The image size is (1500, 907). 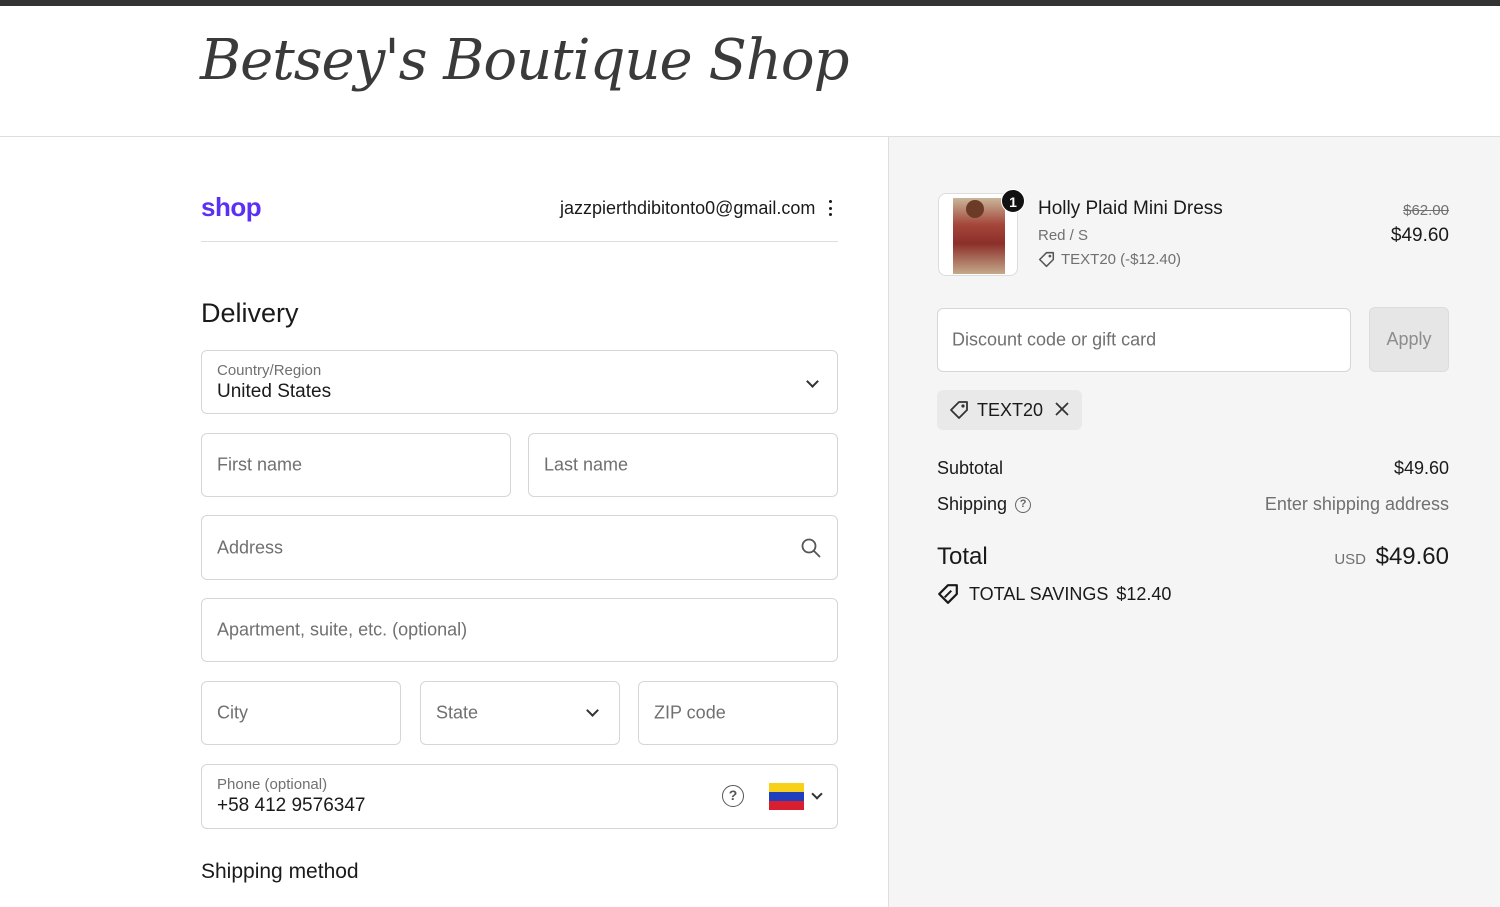 I want to click on applied-discount-chip: TEXT20, so click(x=1009, y=410).